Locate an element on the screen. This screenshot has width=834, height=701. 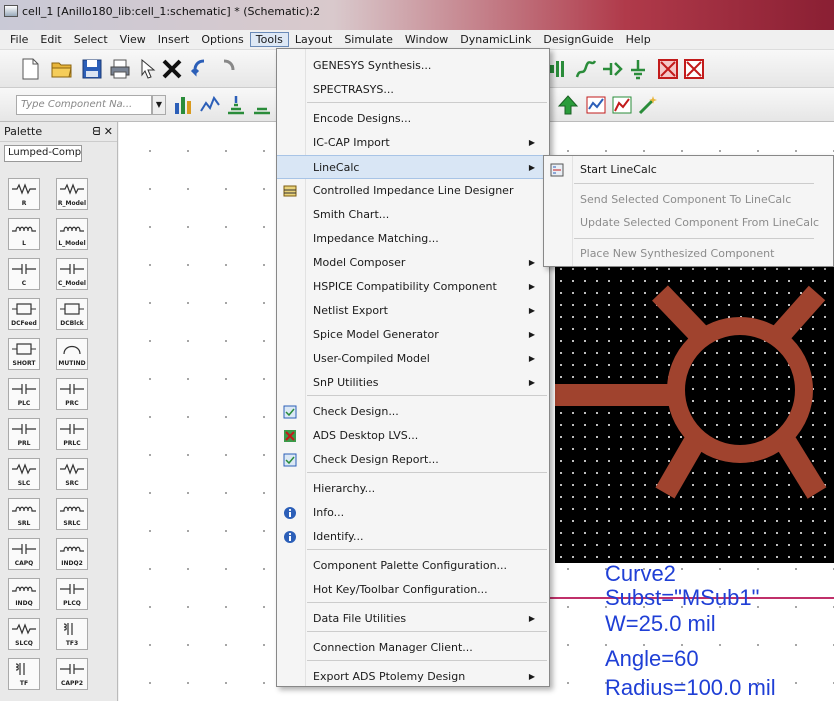
component-name: Curve2 is located at coordinates (640, 574).